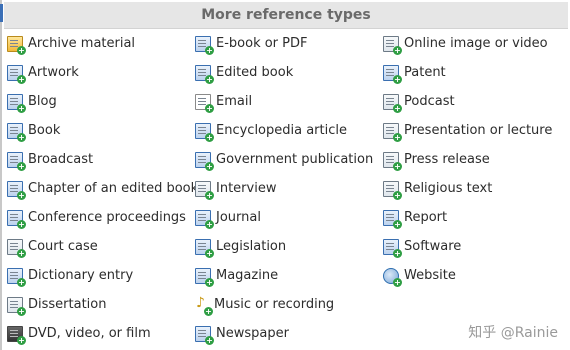 Image resolution: width=570 pixels, height=350 pixels. I want to click on ref-type-podcast: + Podcast, so click(474, 101).